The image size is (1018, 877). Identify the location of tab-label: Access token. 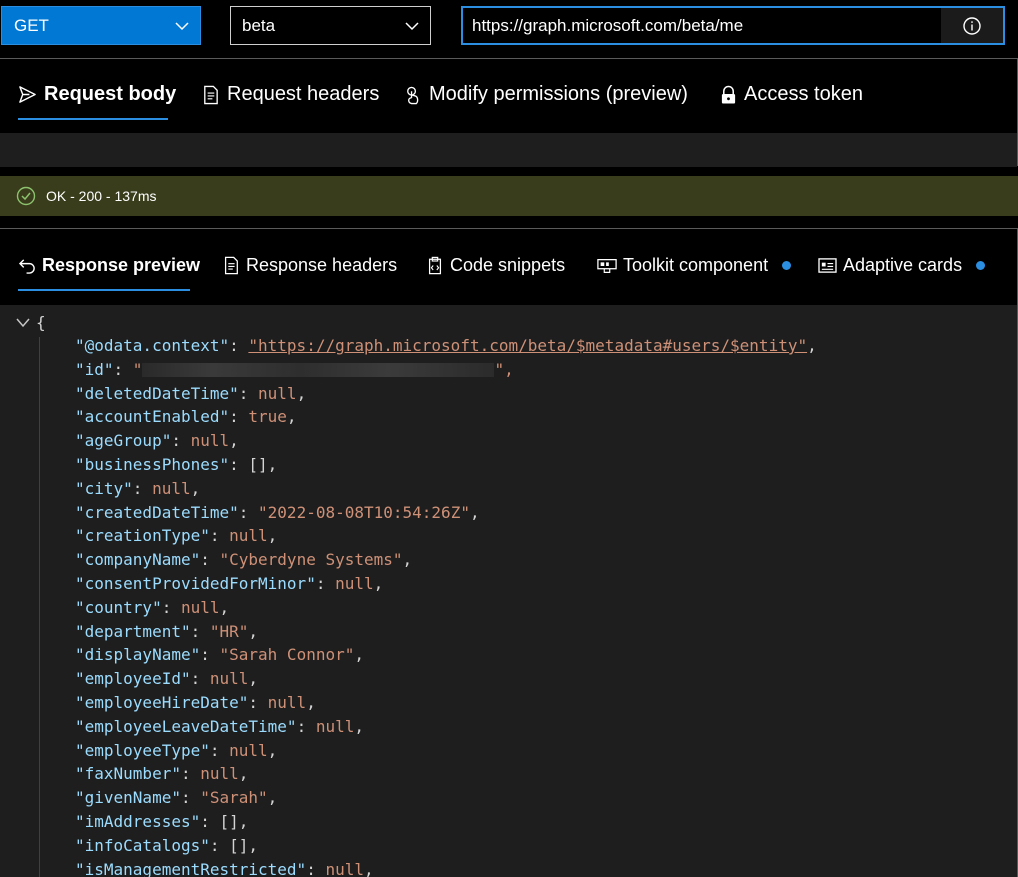
(803, 94).